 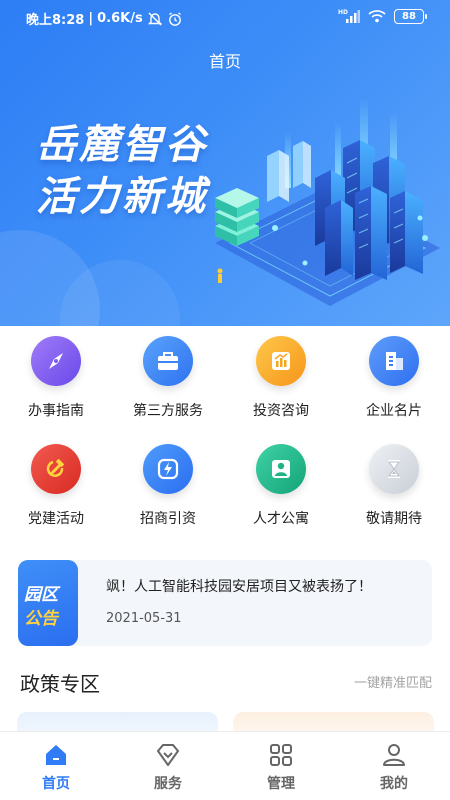 What do you see at coordinates (410, 16) in the screenshot?
I see `battery-indicator: 88` at bounding box center [410, 16].